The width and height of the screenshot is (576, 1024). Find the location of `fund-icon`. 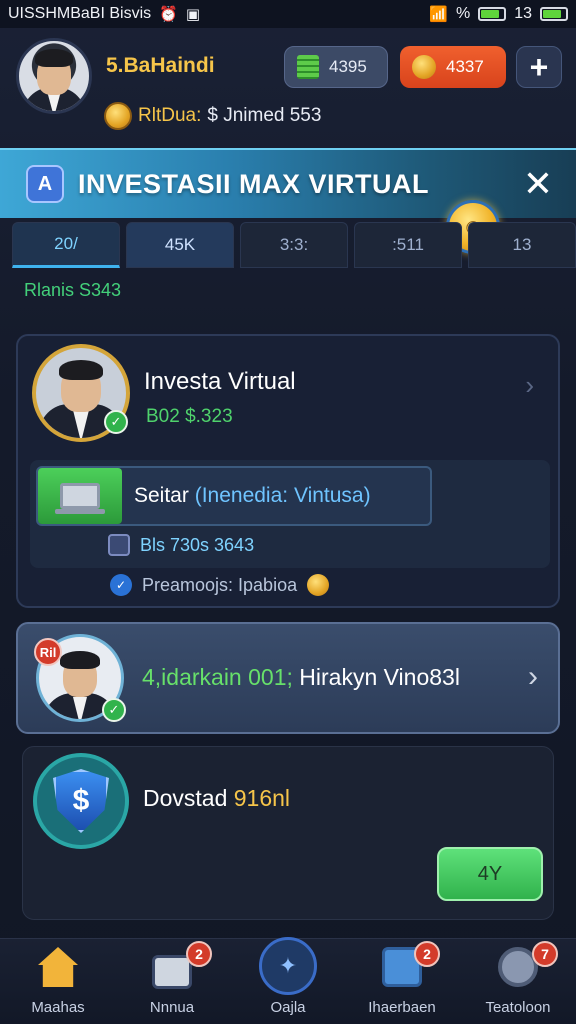

fund-icon is located at coordinates (119, 545).